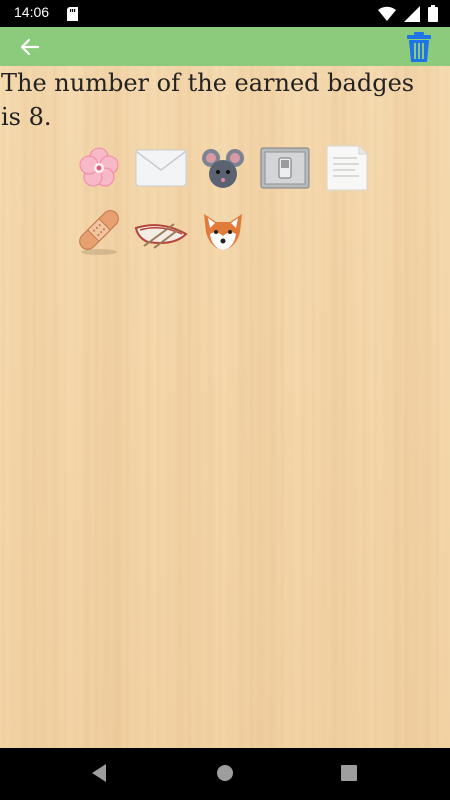  What do you see at coordinates (412, 15) in the screenshot?
I see `signal-icon` at bounding box center [412, 15].